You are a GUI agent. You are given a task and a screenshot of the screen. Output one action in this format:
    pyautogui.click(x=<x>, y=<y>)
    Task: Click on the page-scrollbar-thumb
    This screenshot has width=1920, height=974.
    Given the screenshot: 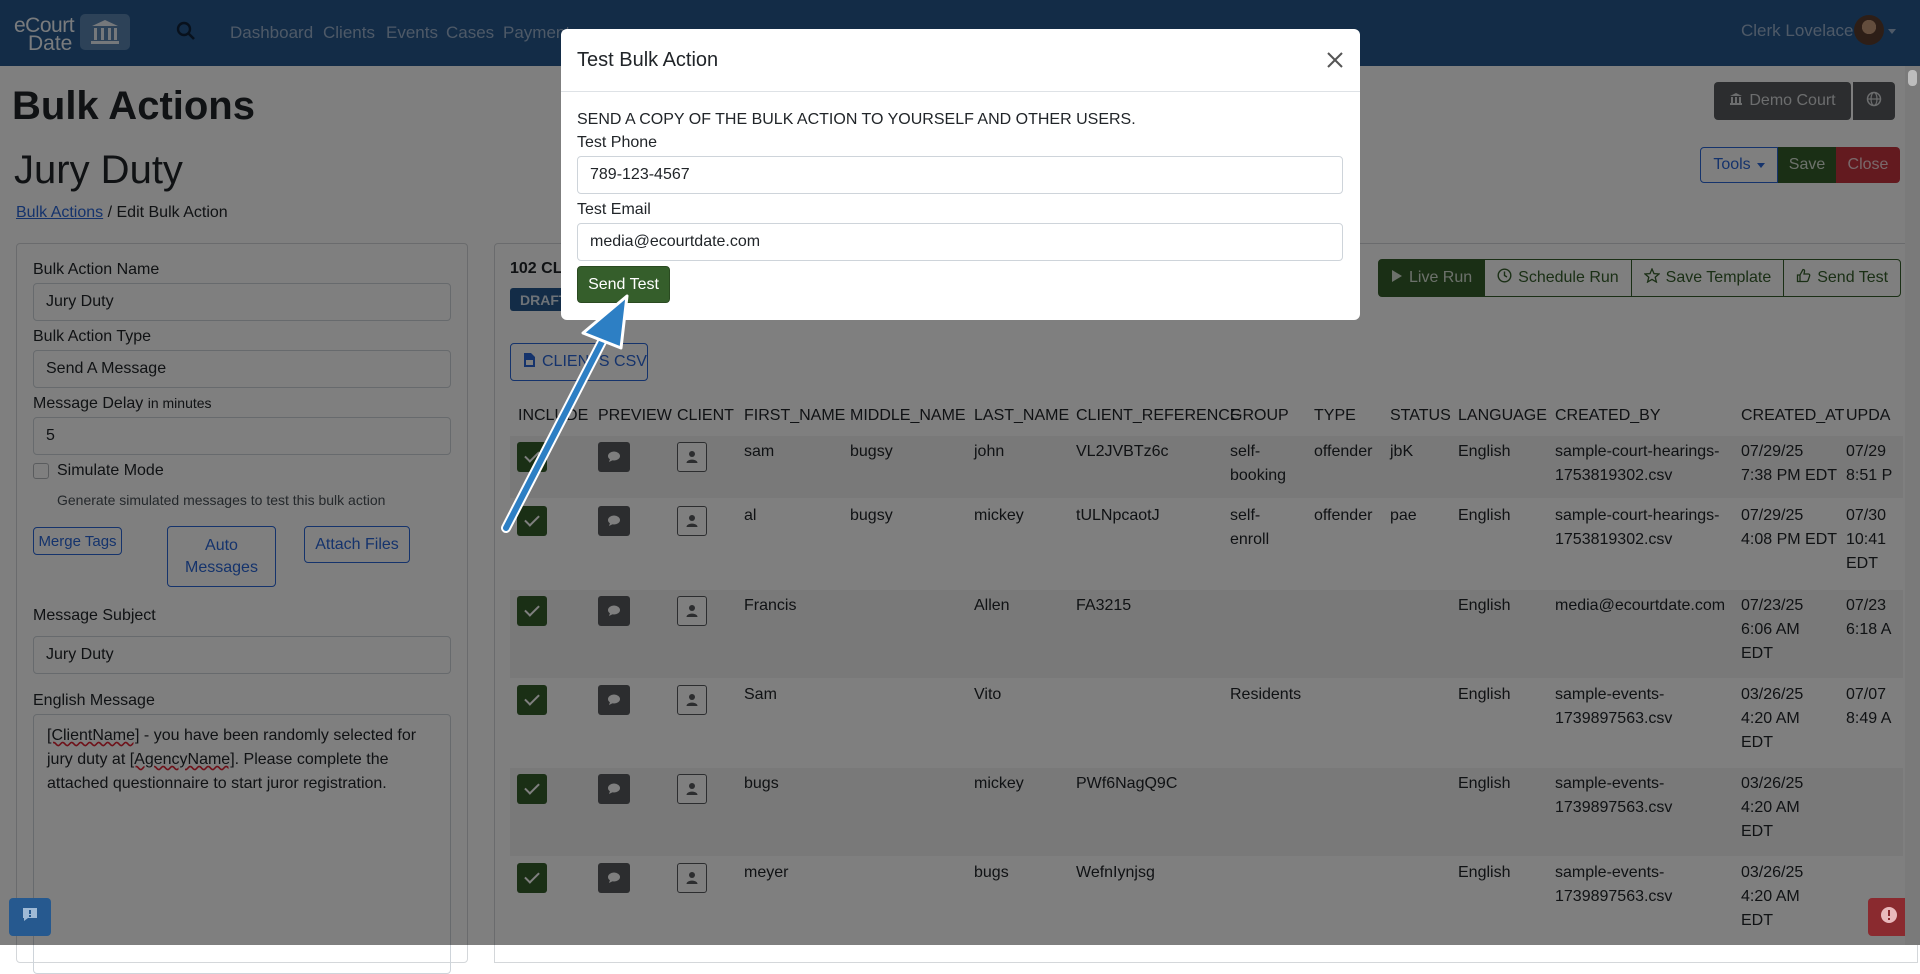 What is the action you would take?
    pyautogui.click(x=1912, y=78)
    